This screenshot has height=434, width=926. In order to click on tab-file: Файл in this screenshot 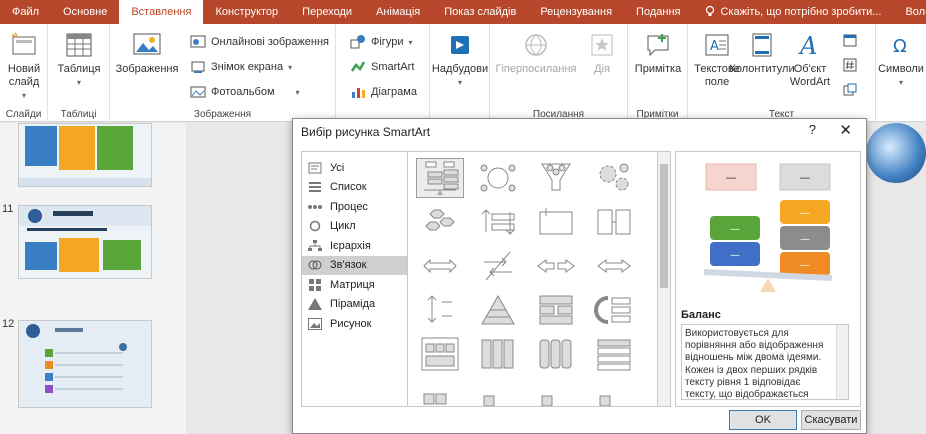, I will do `click(25, 12)`.